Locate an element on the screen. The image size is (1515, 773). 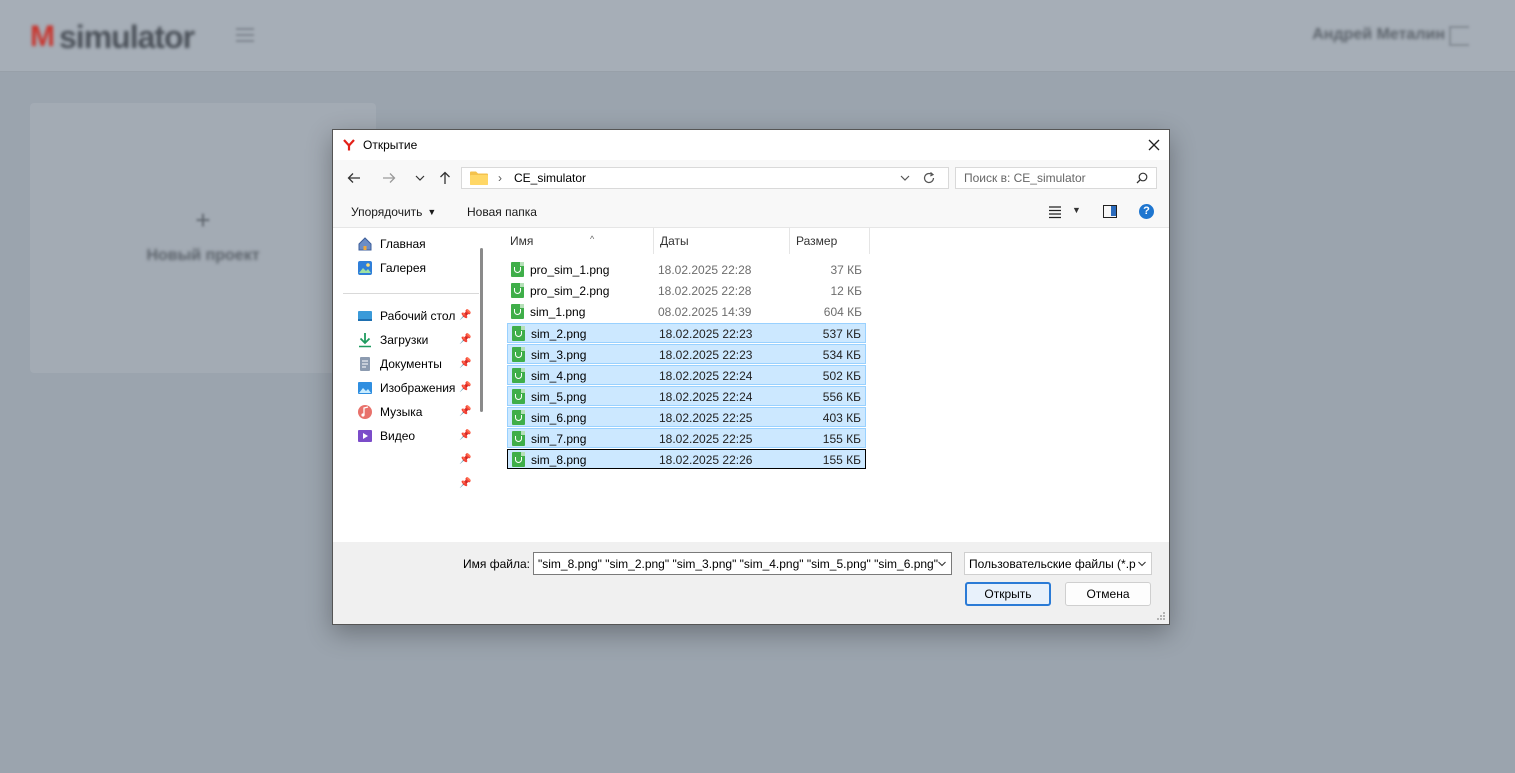
sidebar-item-label: Загрузки is located at coordinates (404, 340).